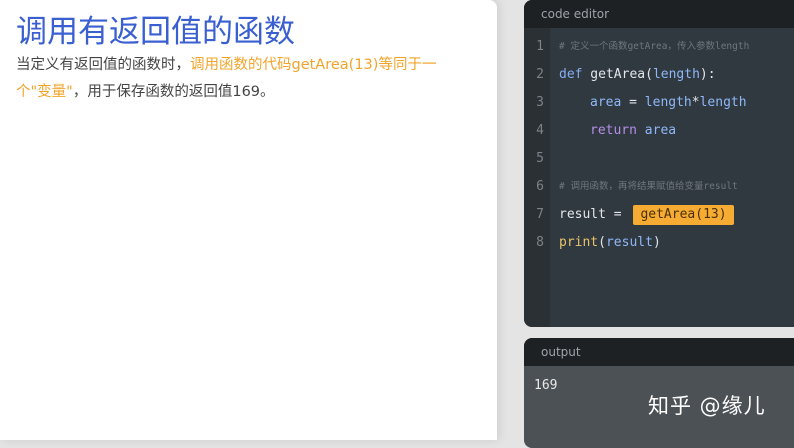 This screenshot has height=448, width=794. I want to click on code-line-1: 1 # 定义一个函数getArea，传入参数length, so click(659, 47).